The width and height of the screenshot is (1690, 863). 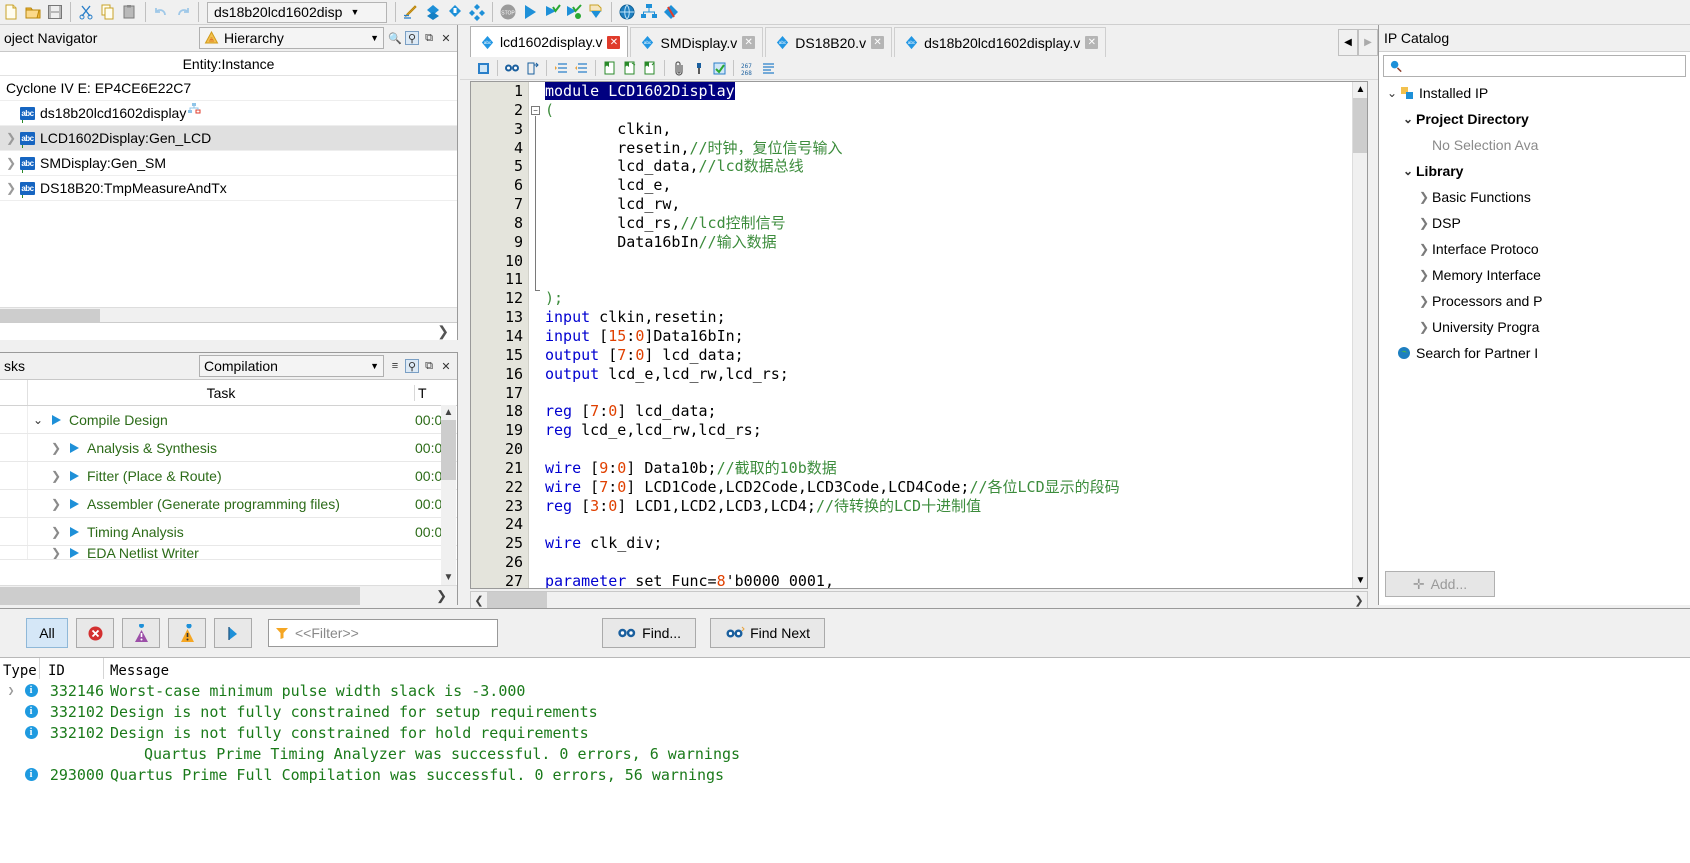 I want to click on insert-template-icon, so click(x=650, y=68).